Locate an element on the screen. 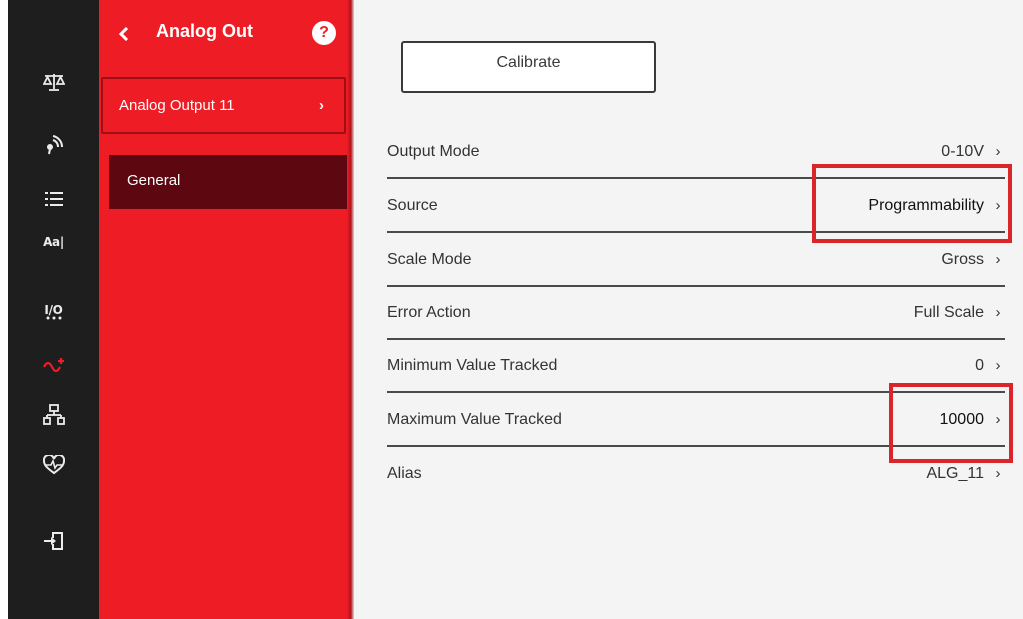 The height and width of the screenshot is (619, 1023). logout-icon is located at coordinates (53, 541).